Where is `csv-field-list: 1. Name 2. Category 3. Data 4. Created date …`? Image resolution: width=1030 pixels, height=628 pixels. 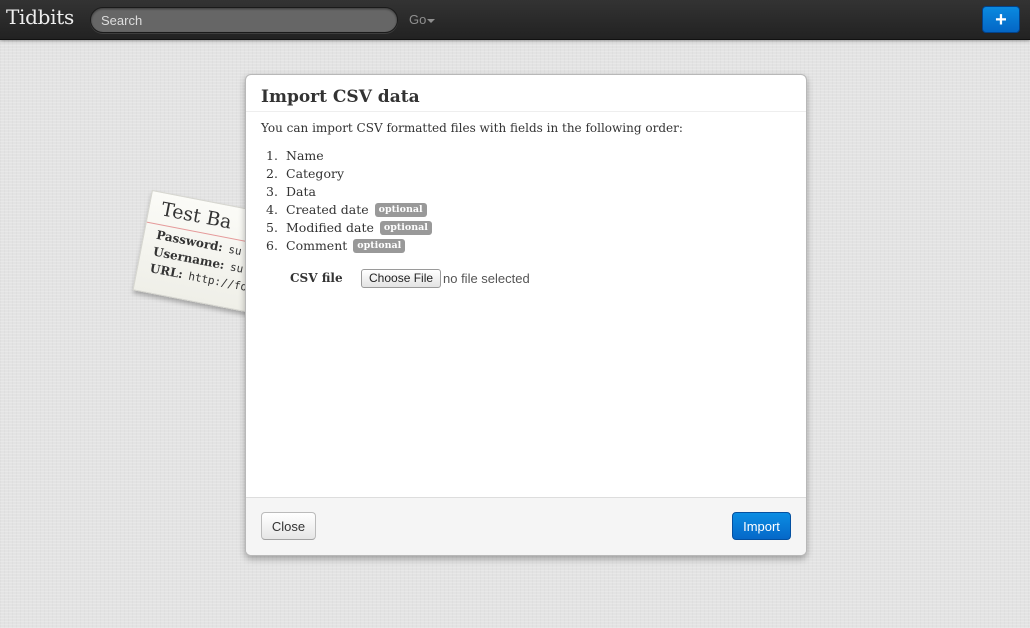
csv-field-list: 1. Name 2. Category 3. Data 4. Created date … is located at coordinates (349, 201).